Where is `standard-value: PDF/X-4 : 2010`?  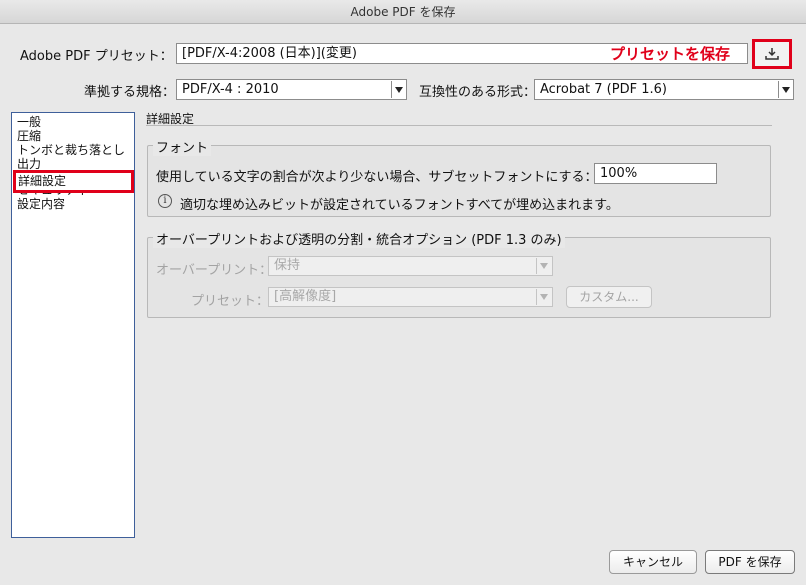
standard-value: PDF/X-4 : 2010 is located at coordinates (230, 89).